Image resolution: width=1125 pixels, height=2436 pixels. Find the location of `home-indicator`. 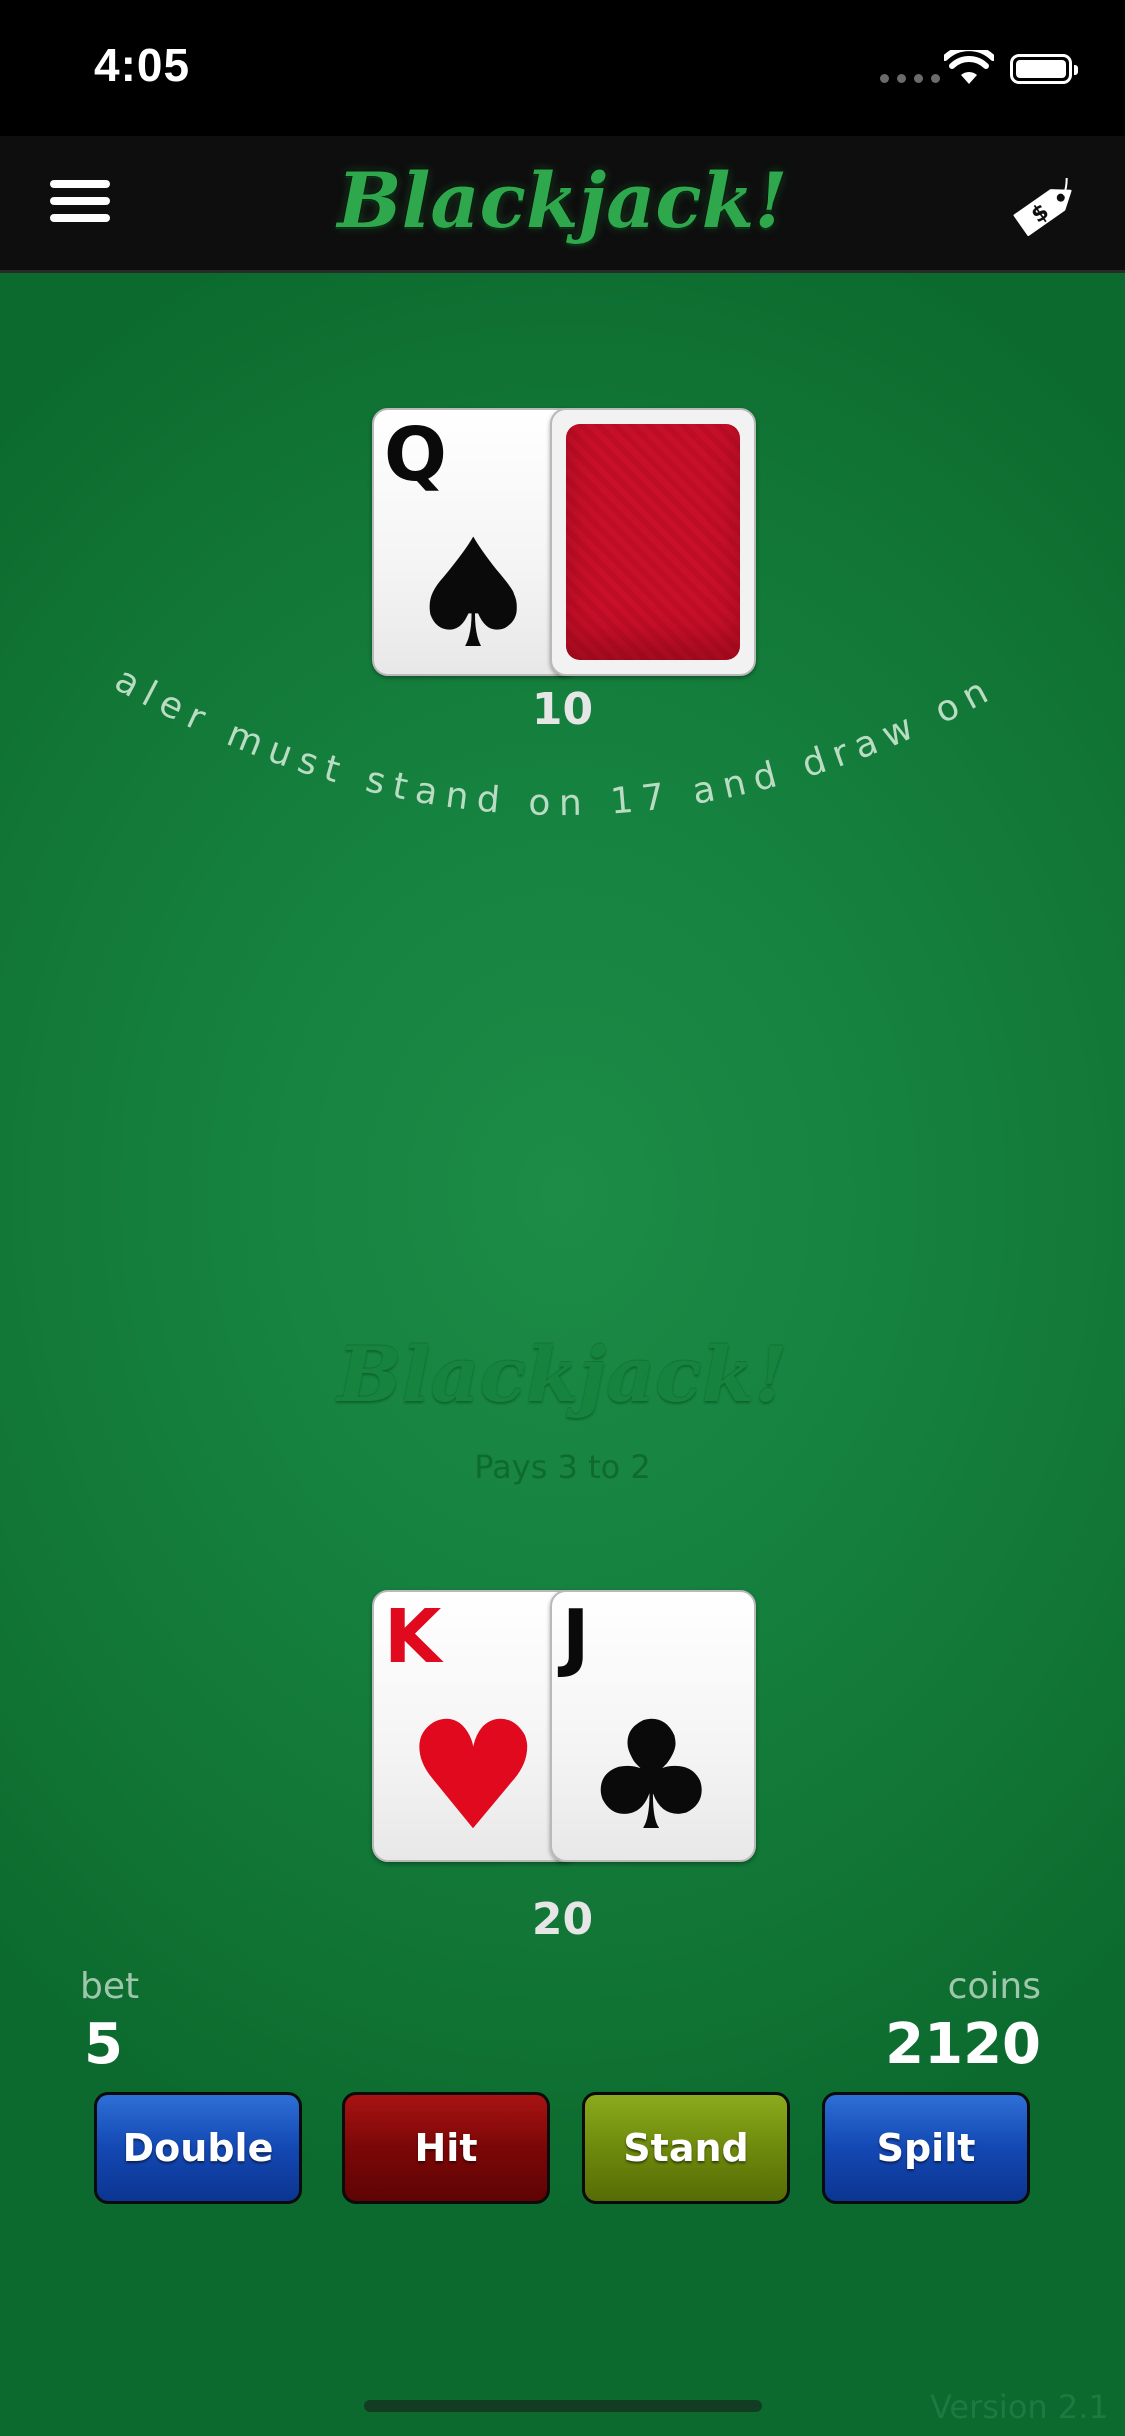

home-indicator is located at coordinates (563, 2406).